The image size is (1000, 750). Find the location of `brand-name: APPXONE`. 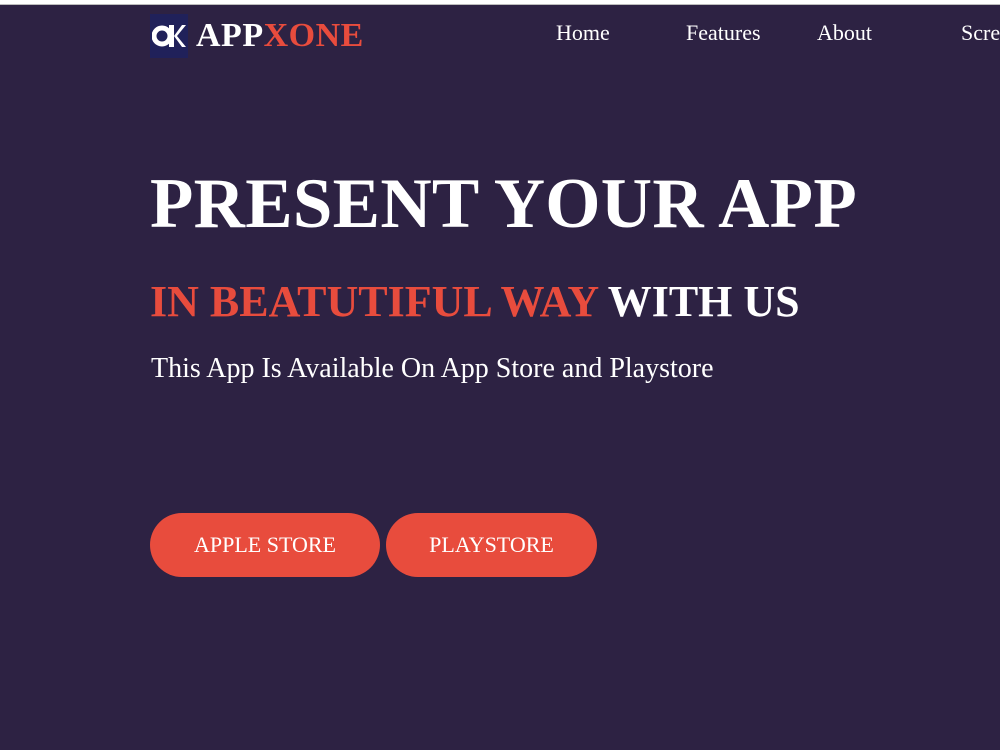

brand-name: APPXONE is located at coordinates (280, 36).